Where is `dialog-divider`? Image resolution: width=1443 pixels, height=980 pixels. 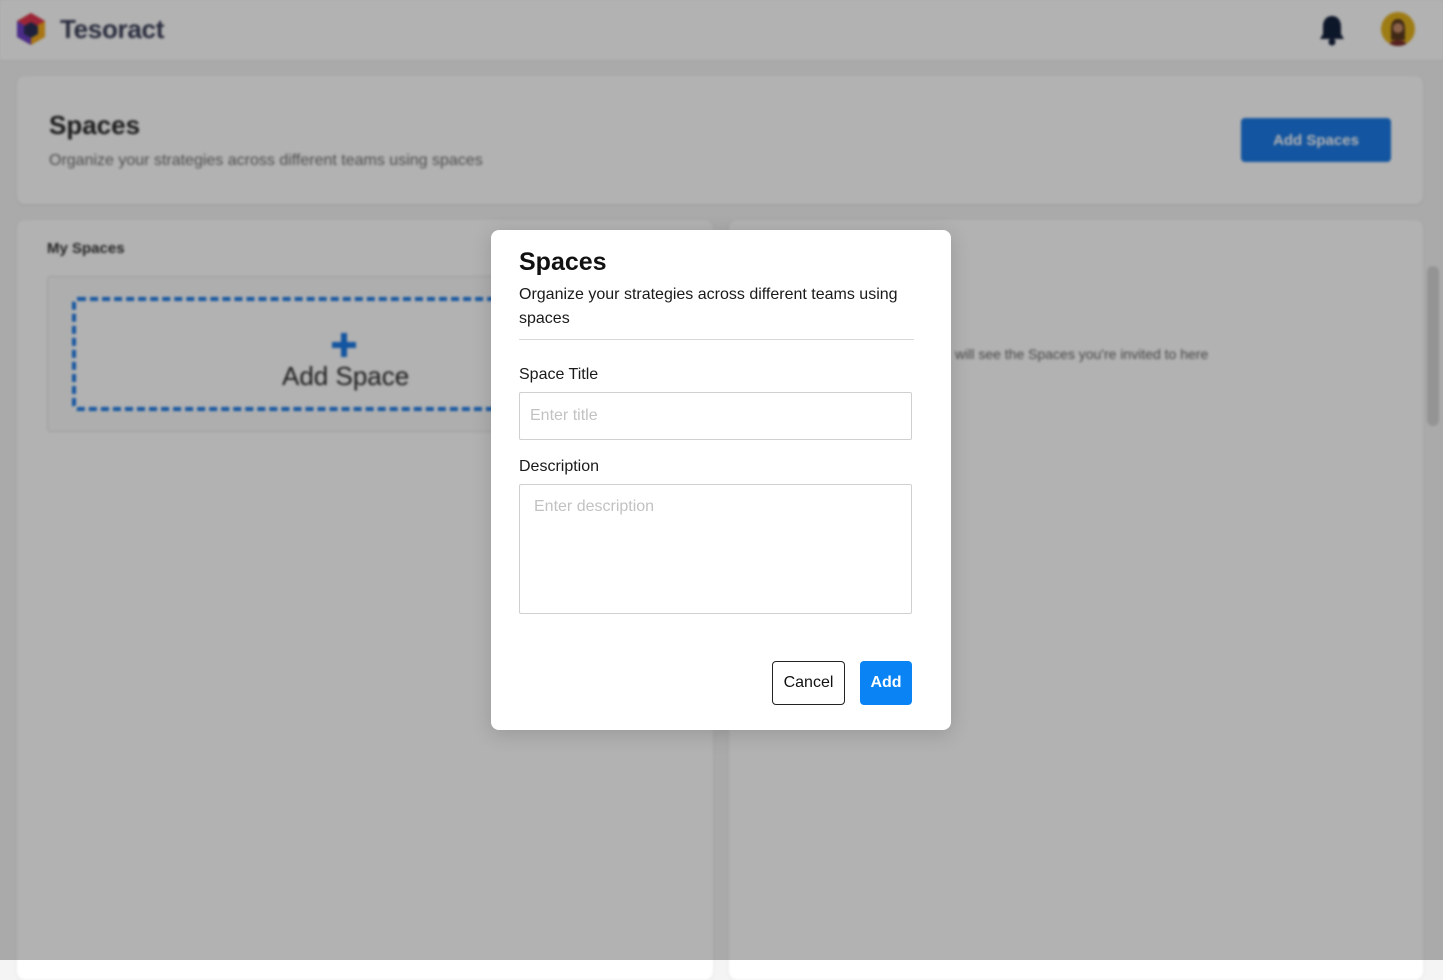
dialog-divider is located at coordinates (716, 339).